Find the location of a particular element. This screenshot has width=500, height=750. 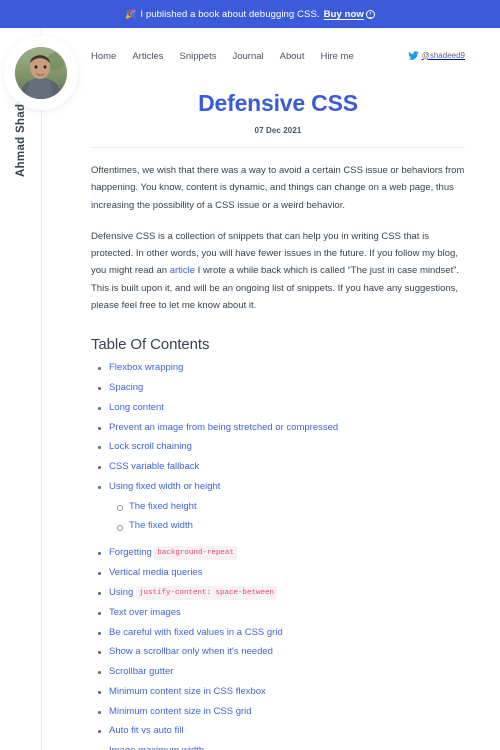

toc-item: Forgetting background-repeat is located at coordinates (278, 553).